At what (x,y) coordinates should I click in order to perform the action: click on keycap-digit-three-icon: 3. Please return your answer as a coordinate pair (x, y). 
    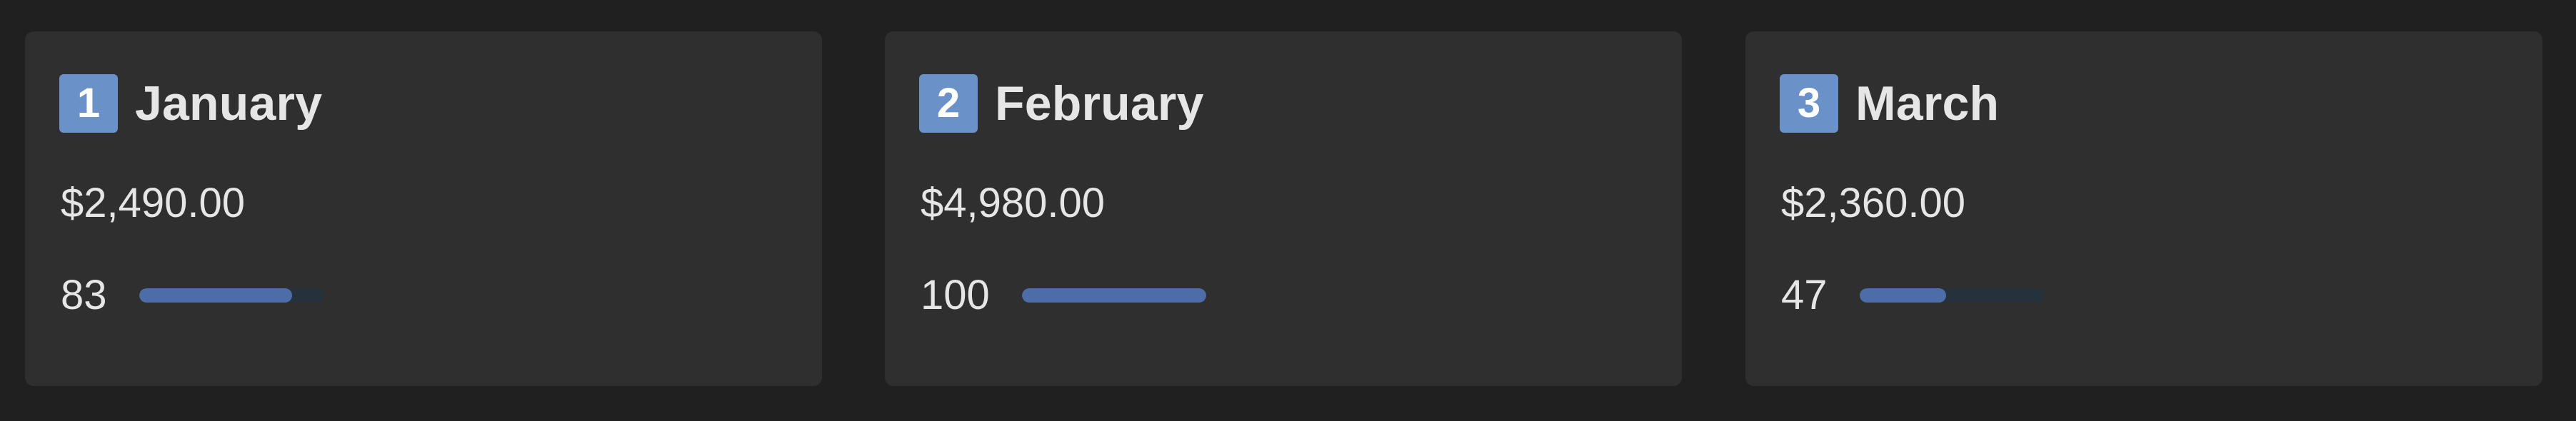
    Looking at the image, I should click on (1809, 103).